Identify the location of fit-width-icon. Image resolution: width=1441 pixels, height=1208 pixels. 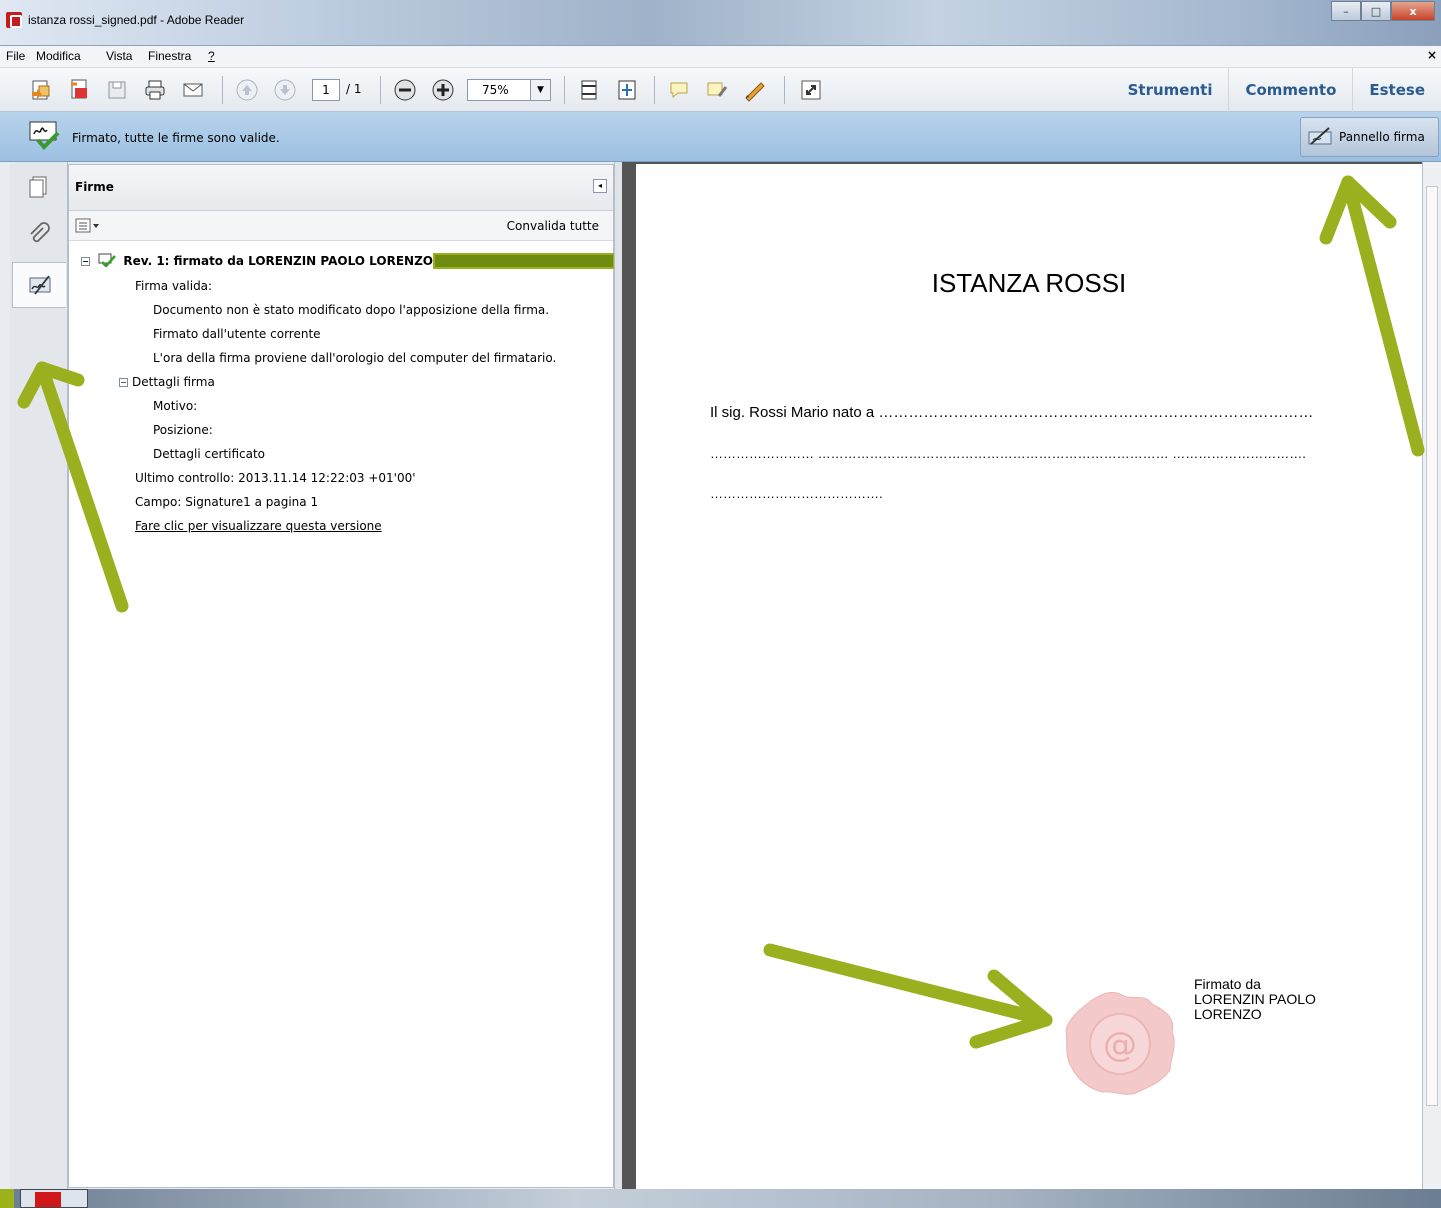
(589, 90).